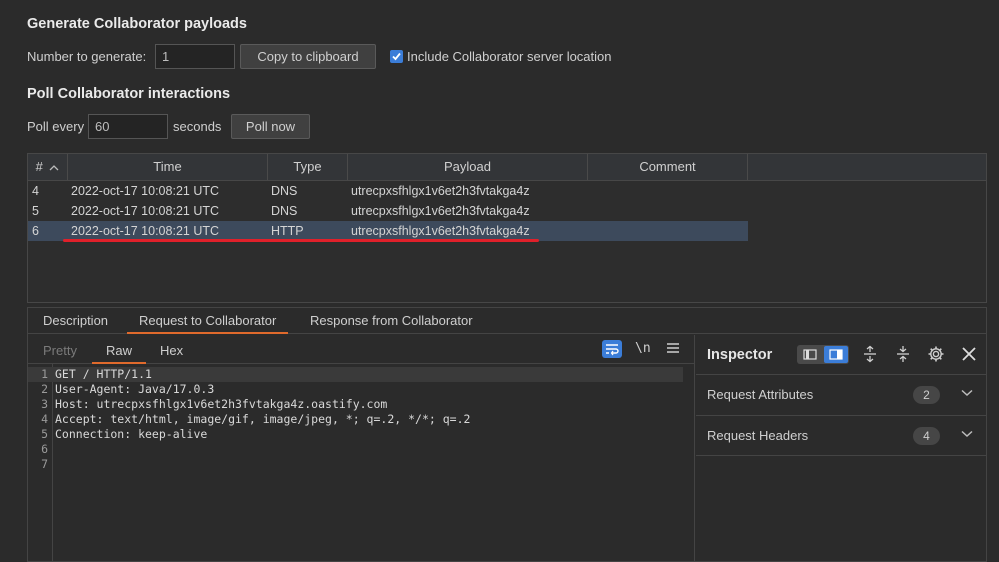 The width and height of the screenshot is (999, 562). Describe the element at coordinates (841, 435) in the screenshot. I see `inspector-section-request-headers: Request Headers 4` at that location.